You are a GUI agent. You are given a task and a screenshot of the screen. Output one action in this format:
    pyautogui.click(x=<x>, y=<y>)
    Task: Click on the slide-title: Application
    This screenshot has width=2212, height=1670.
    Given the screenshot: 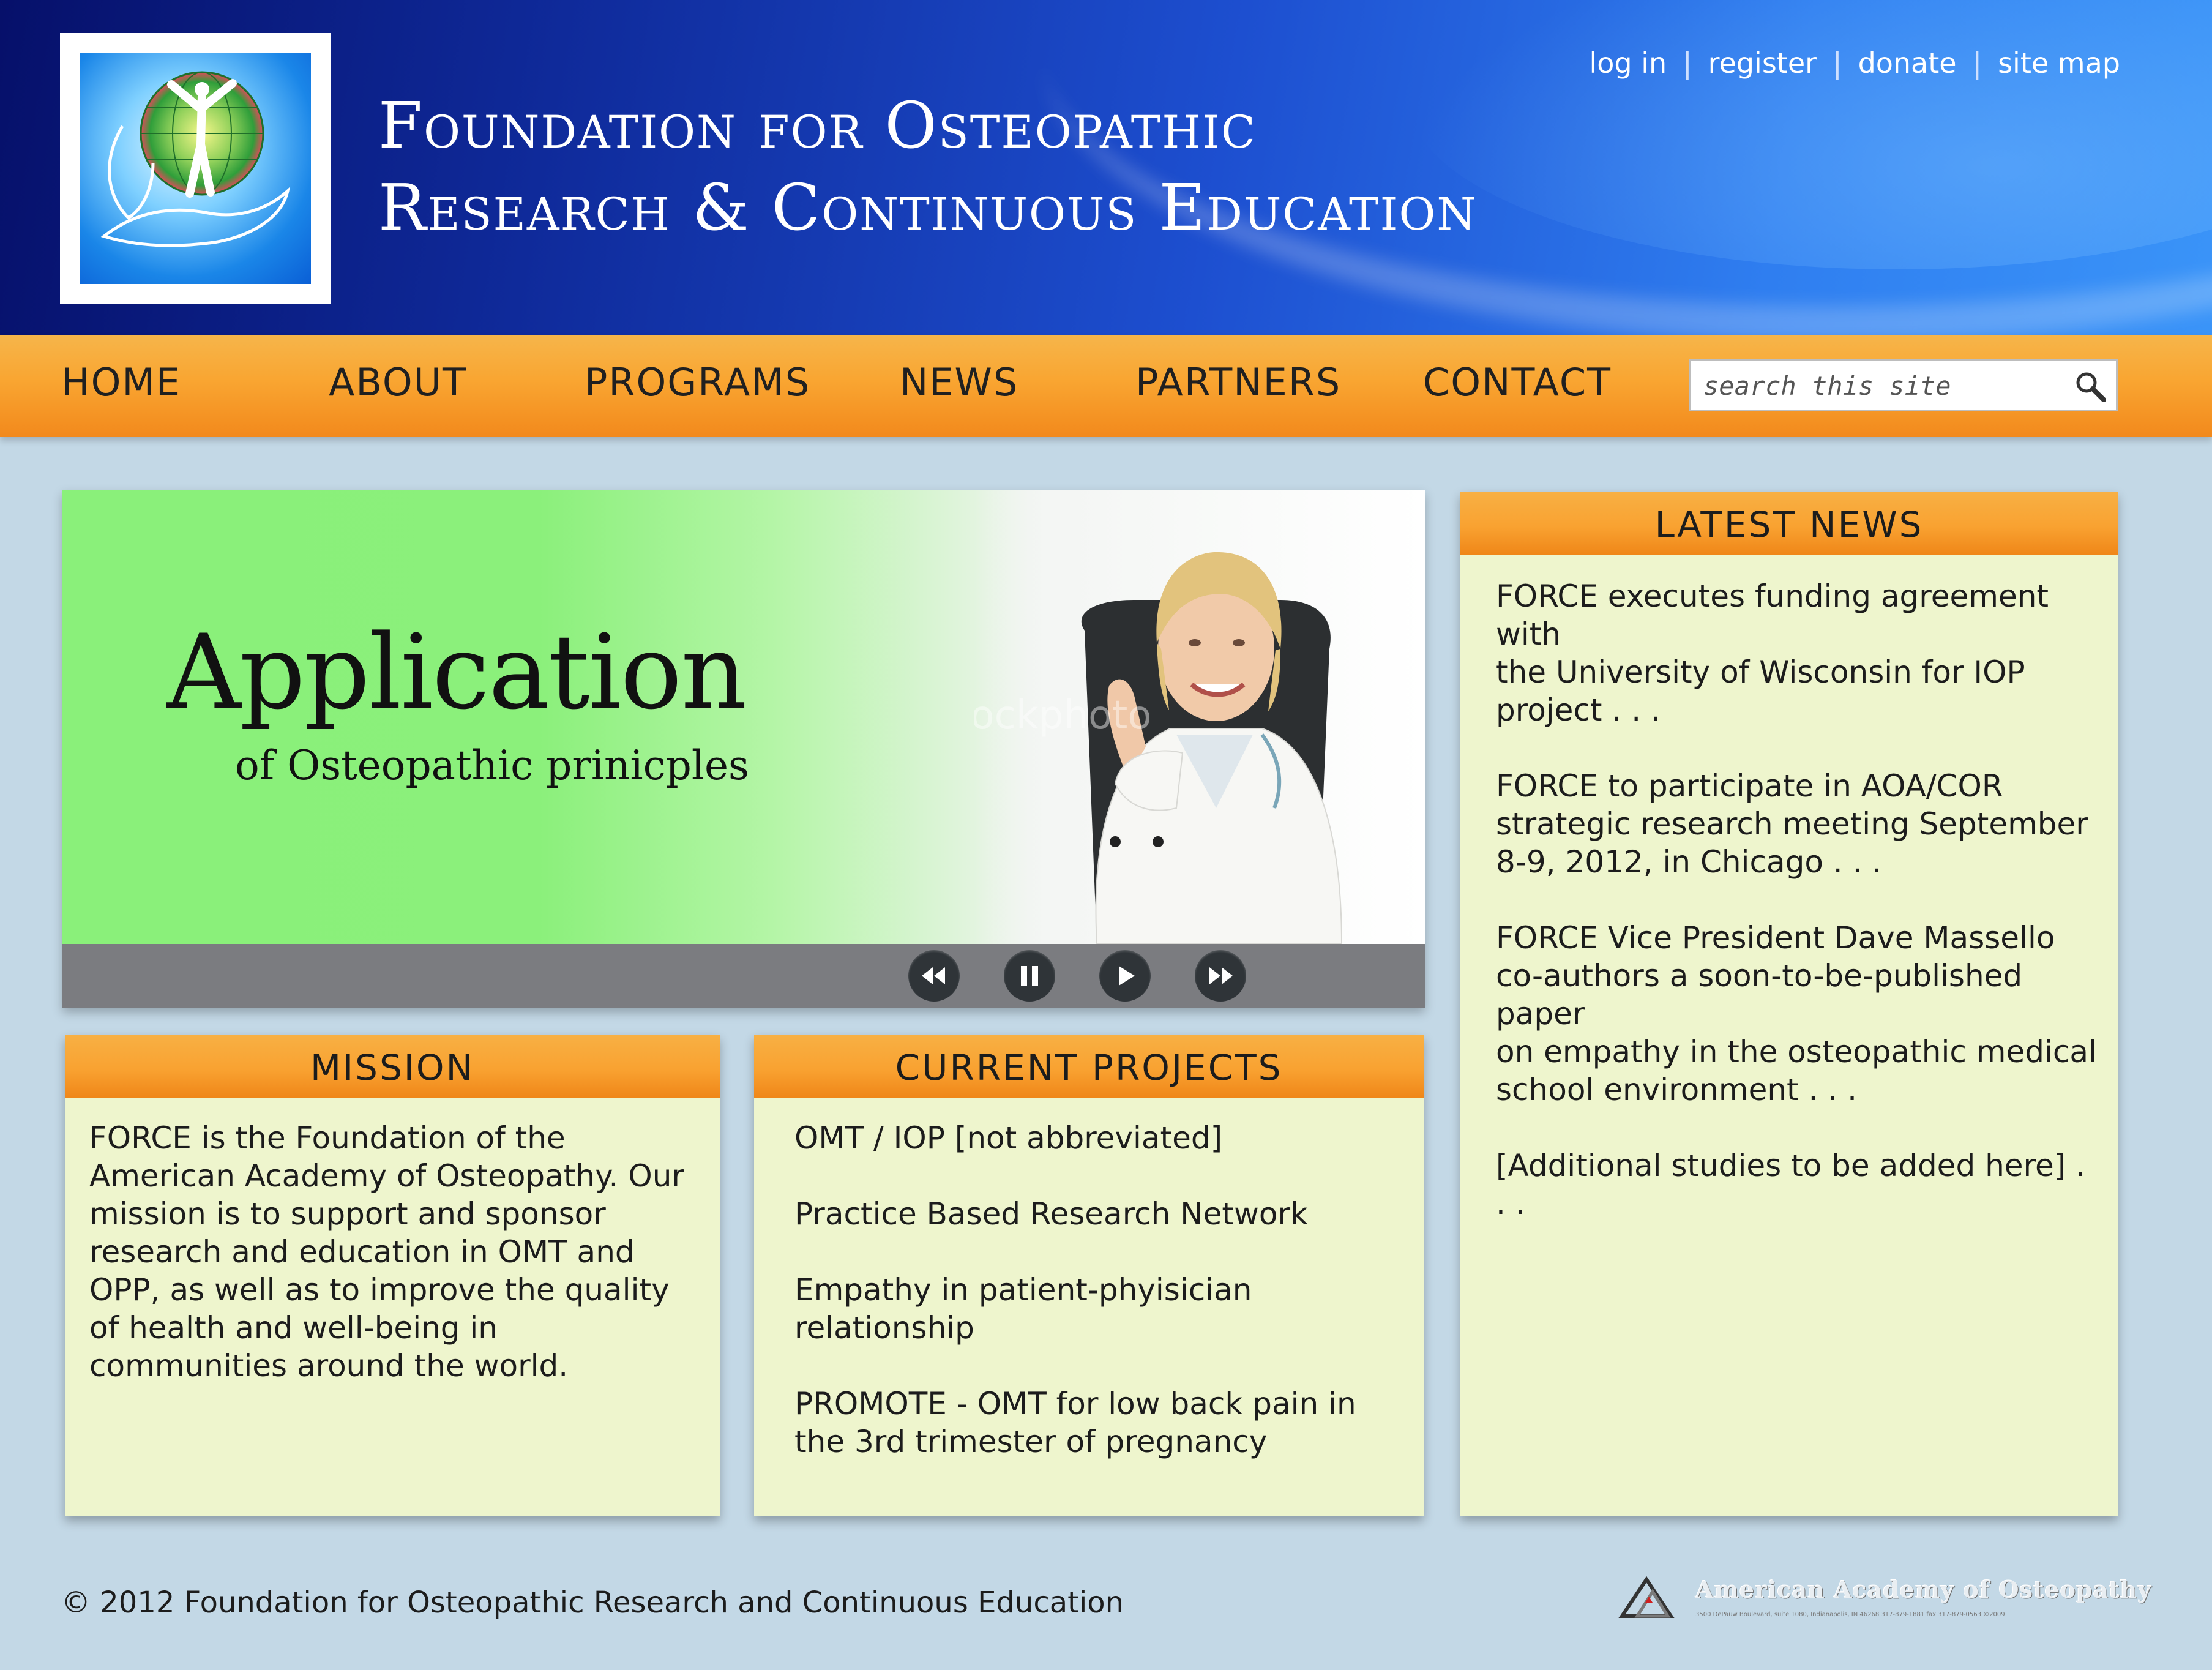 What is the action you would take?
    pyautogui.click(x=456, y=672)
    